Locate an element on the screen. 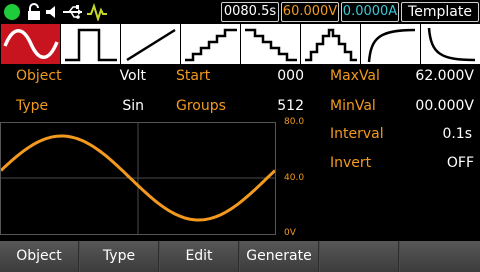 This screenshot has height=272, width=480. waveform-ramp-button is located at coordinates (150, 44).